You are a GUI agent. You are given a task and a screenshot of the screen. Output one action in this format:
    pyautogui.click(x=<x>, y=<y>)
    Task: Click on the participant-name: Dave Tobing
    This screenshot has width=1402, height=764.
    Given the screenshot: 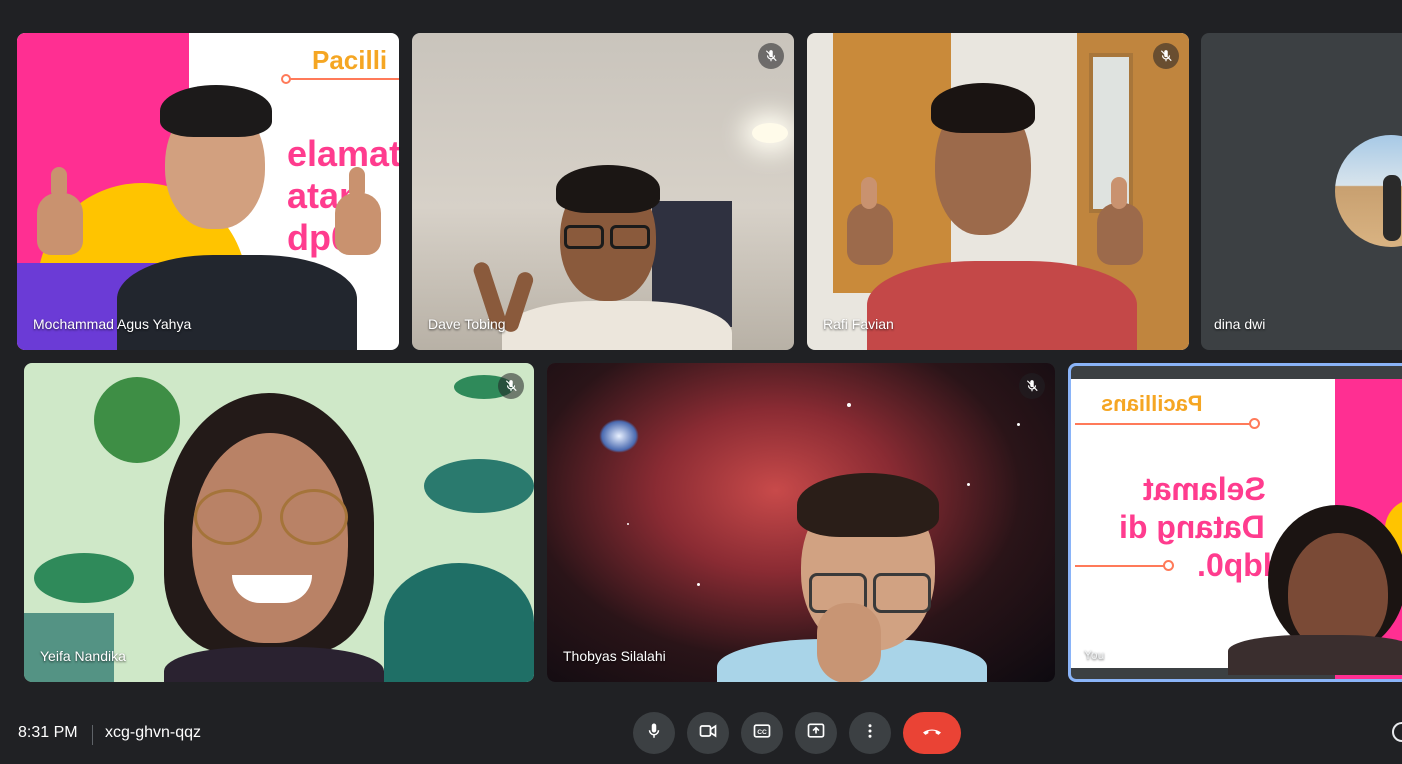 What is the action you would take?
    pyautogui.click(x=467, y=324)
    